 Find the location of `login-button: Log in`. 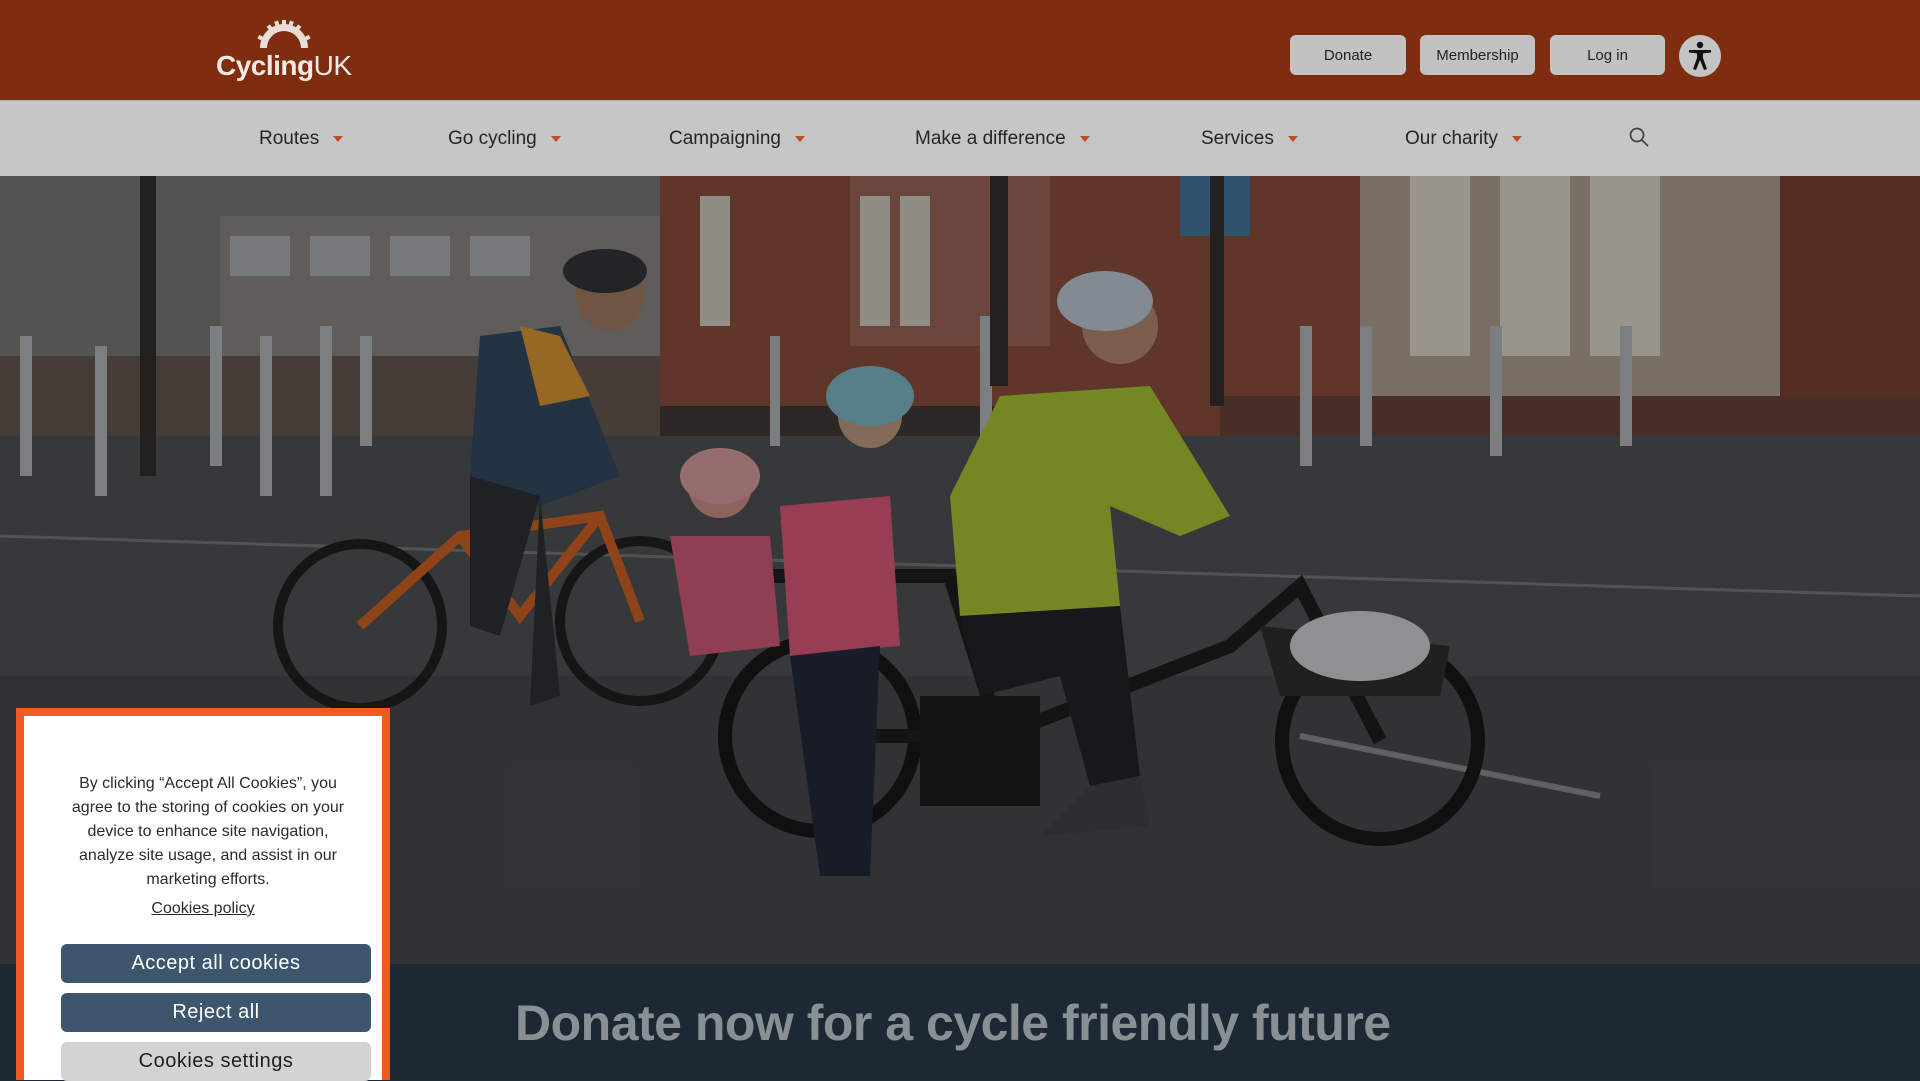

login-button: Log in is located at coordinates (1607, 55).